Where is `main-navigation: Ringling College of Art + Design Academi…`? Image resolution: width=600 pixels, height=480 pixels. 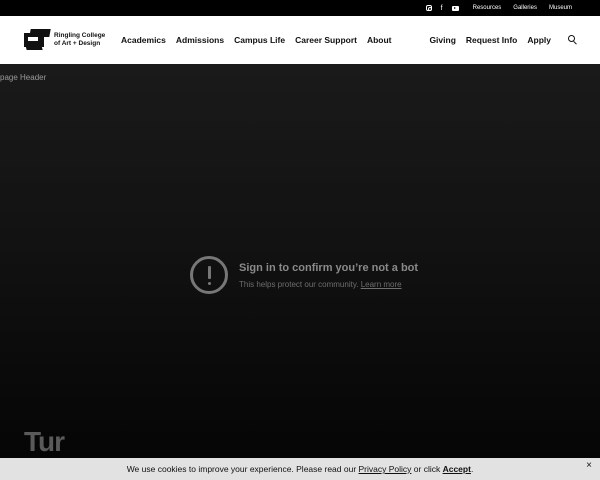
main-navigation: Ringling College of Art + Design Academi… is located at coordinates (300, 40).